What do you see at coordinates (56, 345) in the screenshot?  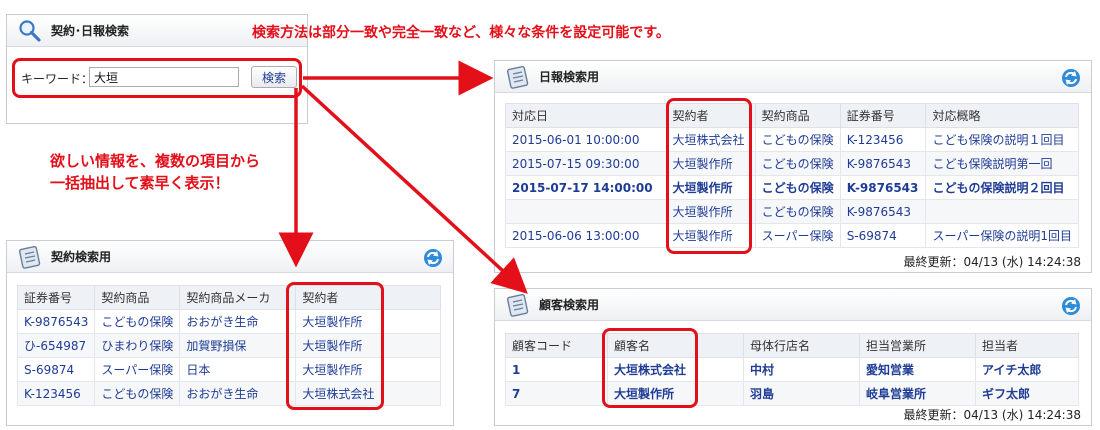 I see `contract-cell-policy: ひ-654987` at bounding box center [56, 345].